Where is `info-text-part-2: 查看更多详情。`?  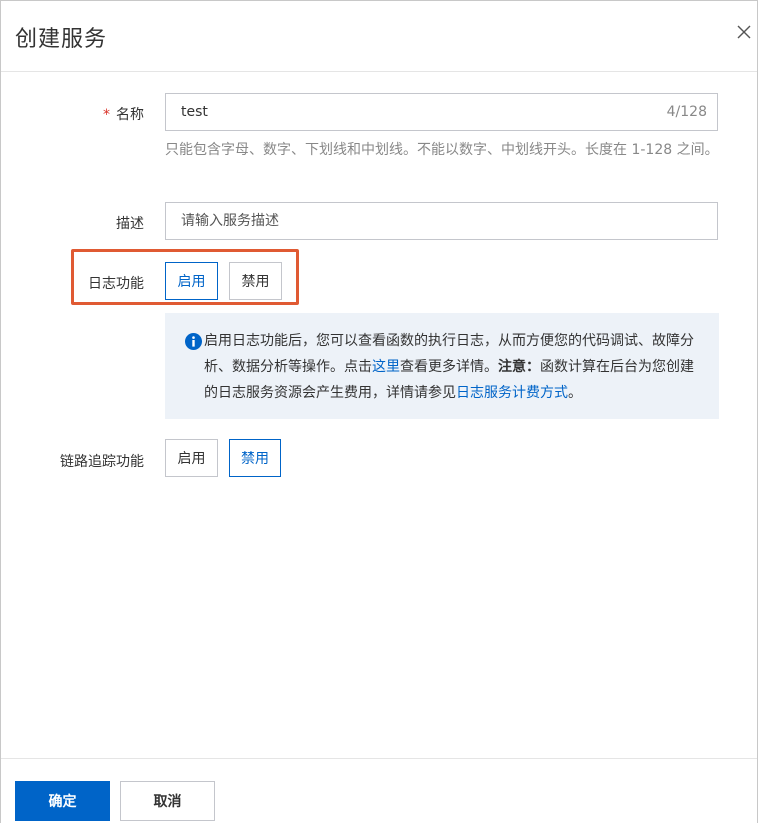
info-text-part-2: 查看更多详情。 is located at coordinates (449, 367).